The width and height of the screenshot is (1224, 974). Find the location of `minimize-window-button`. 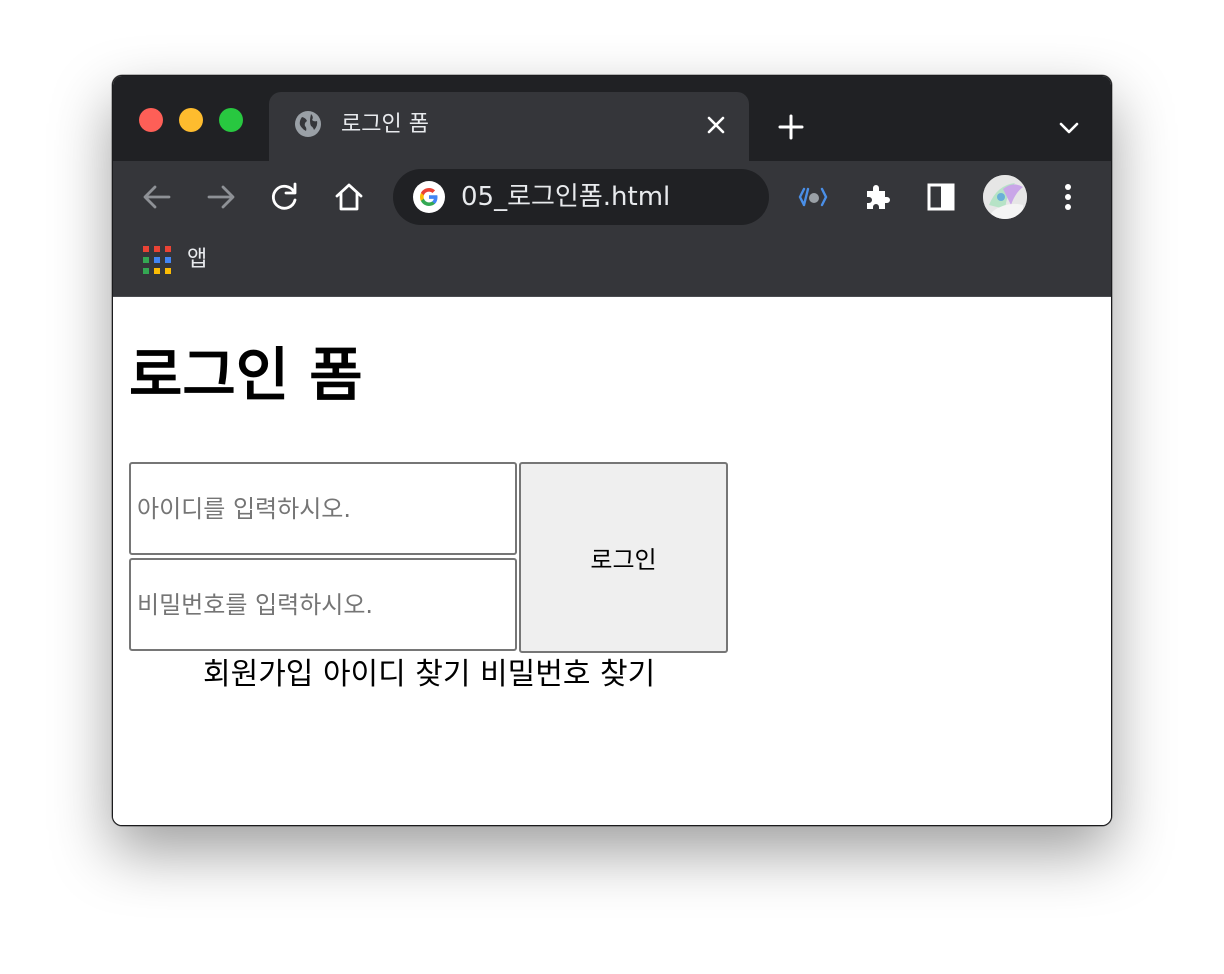

minimize-window-button is located at coordinates (191, 120).